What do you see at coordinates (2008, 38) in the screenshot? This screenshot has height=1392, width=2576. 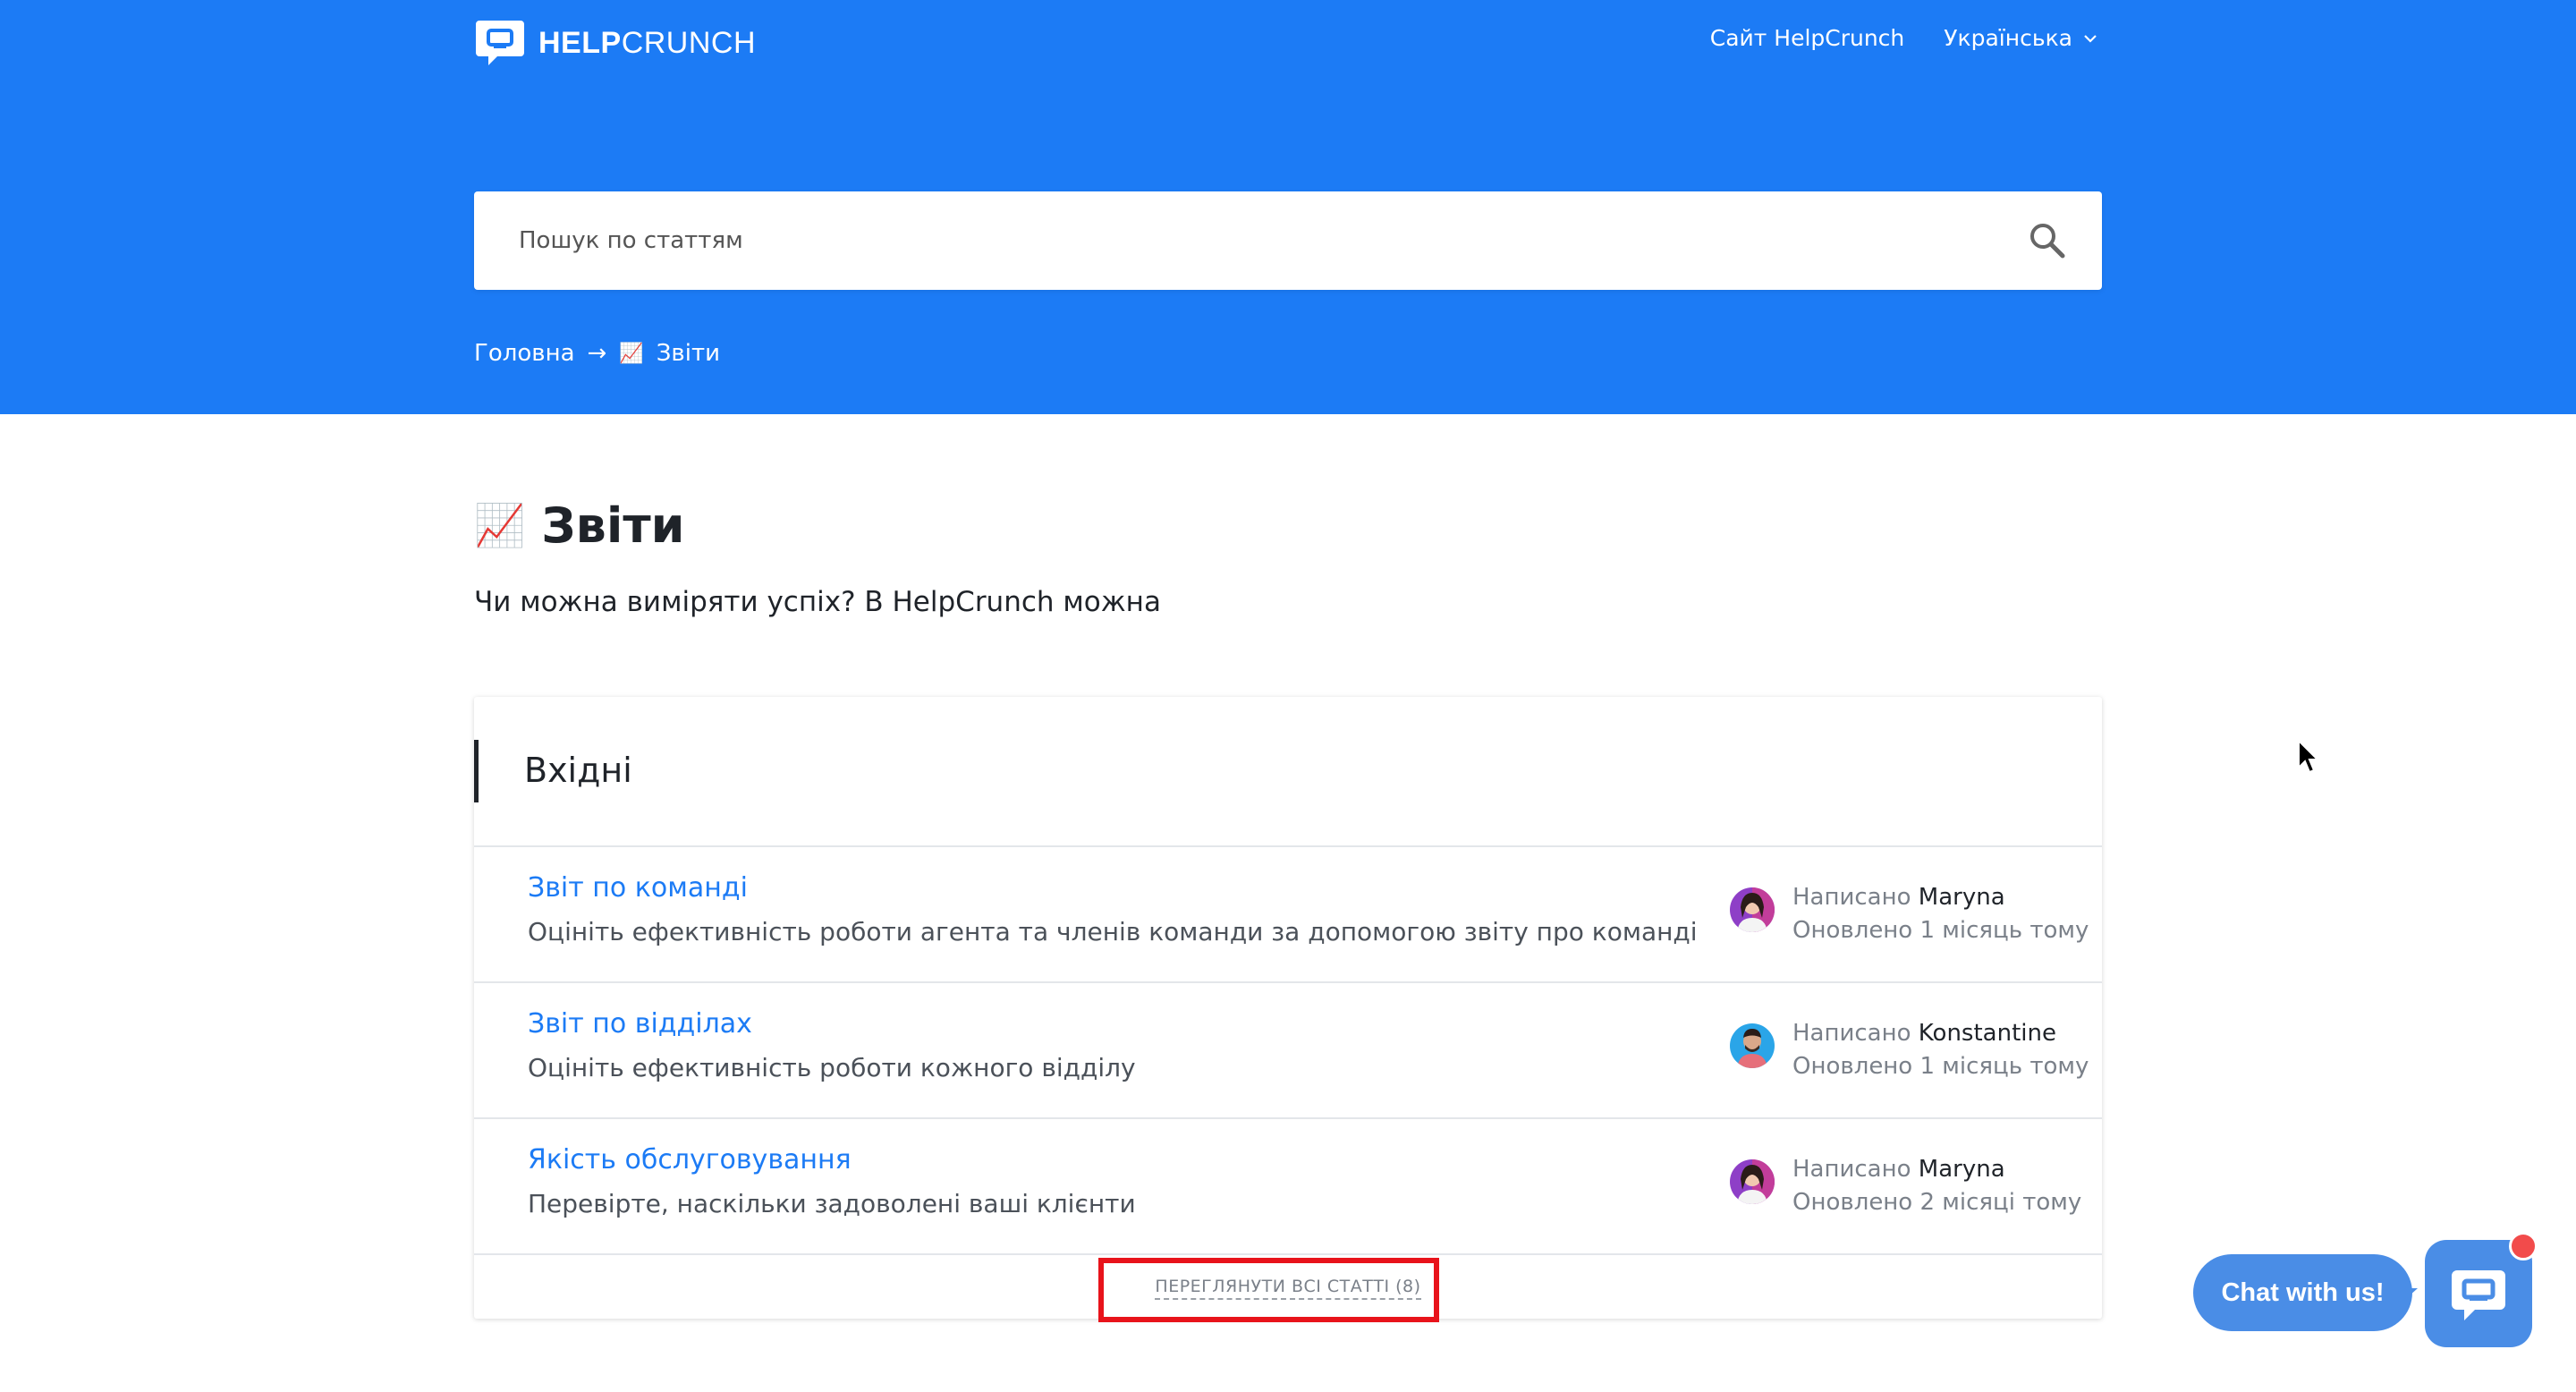 I see `language-label: Українська` at bounding box center [2008, 38].